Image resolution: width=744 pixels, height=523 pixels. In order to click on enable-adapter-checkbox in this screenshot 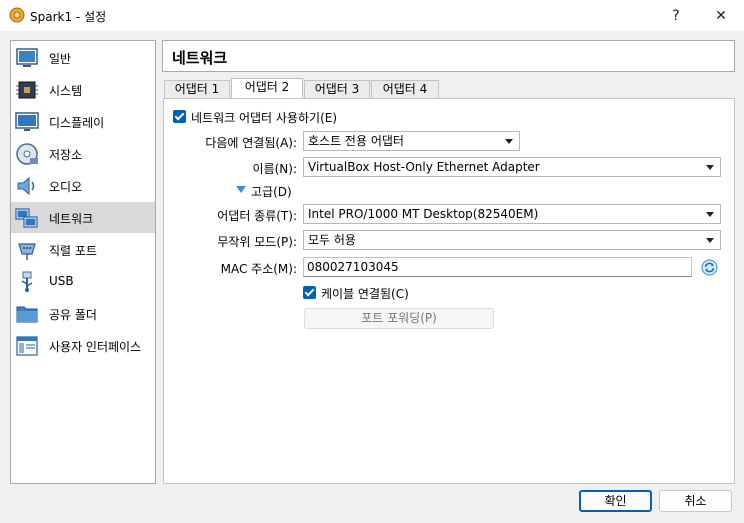, I will do `click(179, 116)`.